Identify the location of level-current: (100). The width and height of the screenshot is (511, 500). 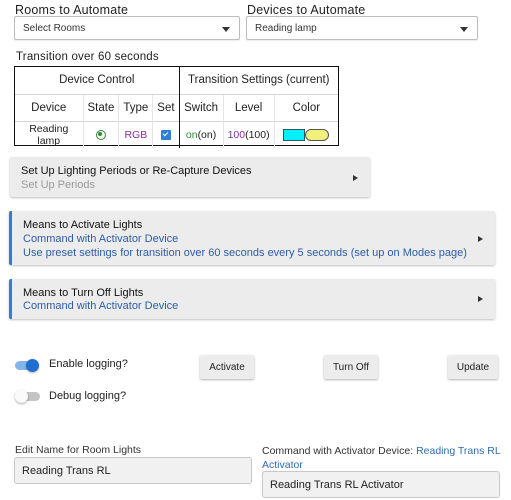
(257, 134).